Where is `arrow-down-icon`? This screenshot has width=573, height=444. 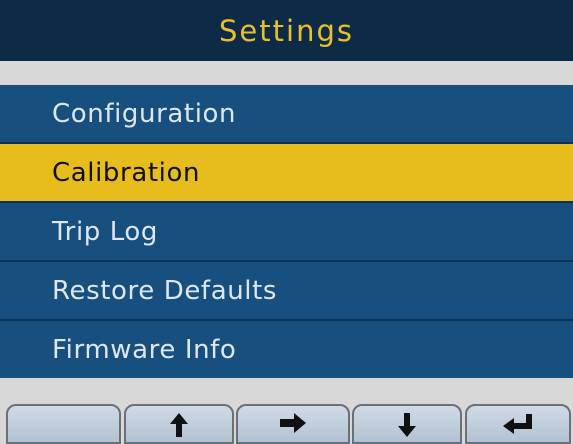
arrow-down-icon is located at coordinates (407, 425).